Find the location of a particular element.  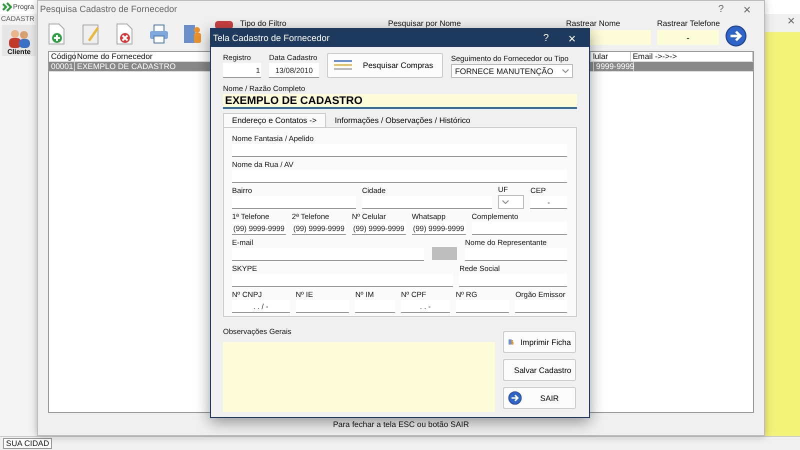

filter-label: Tipo do Filtro is located at coordinates (263, 23).